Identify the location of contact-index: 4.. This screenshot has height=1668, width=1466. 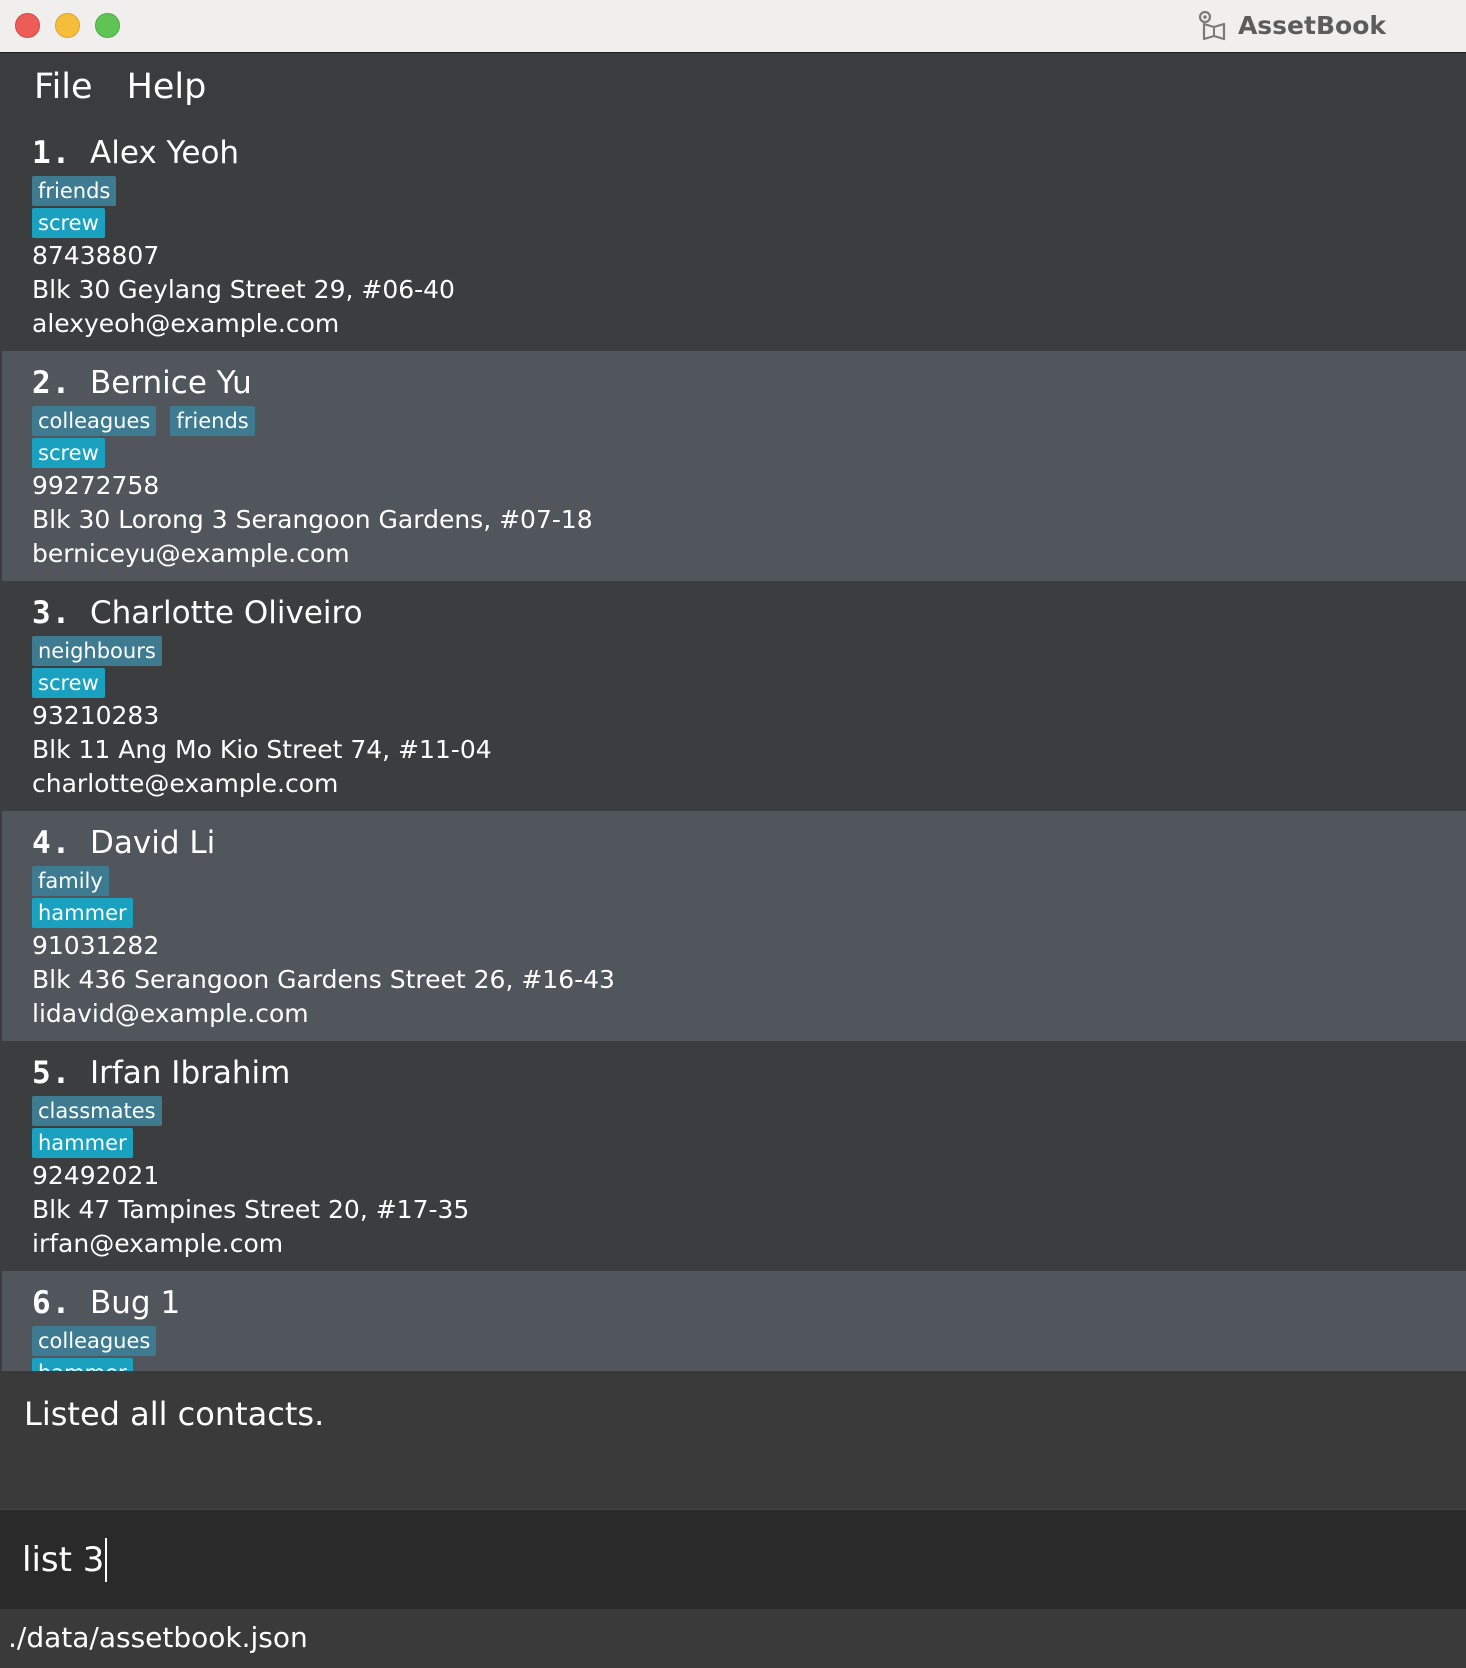
(52, 843).